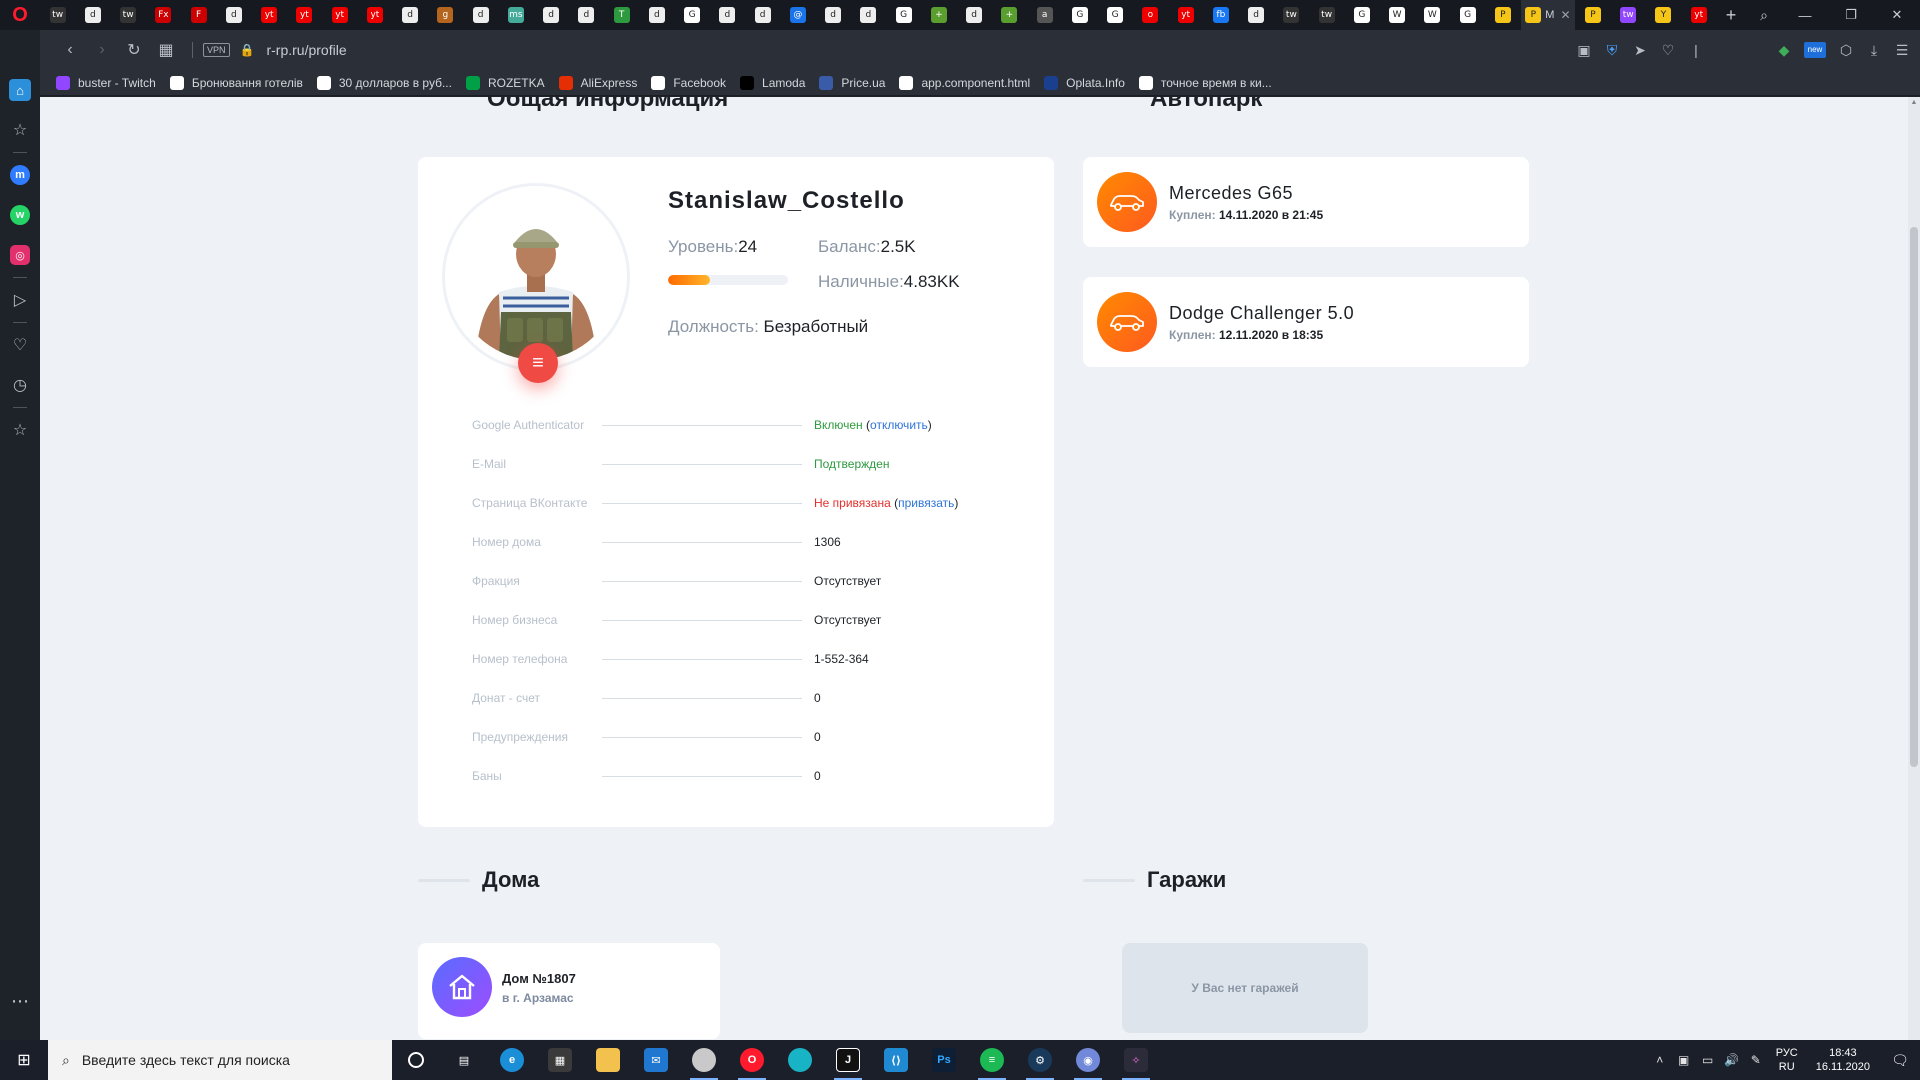 The width and height of the screenshot is (1920, 1080). Describe the element at coordinates (1784, 50) in the screenshot. I see `extension-icon: ◆` at that location.